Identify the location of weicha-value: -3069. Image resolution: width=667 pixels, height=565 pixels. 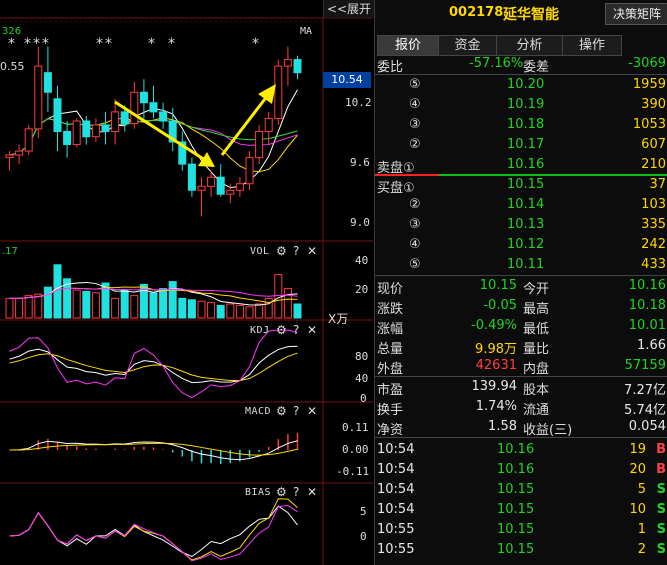
(647, 63).